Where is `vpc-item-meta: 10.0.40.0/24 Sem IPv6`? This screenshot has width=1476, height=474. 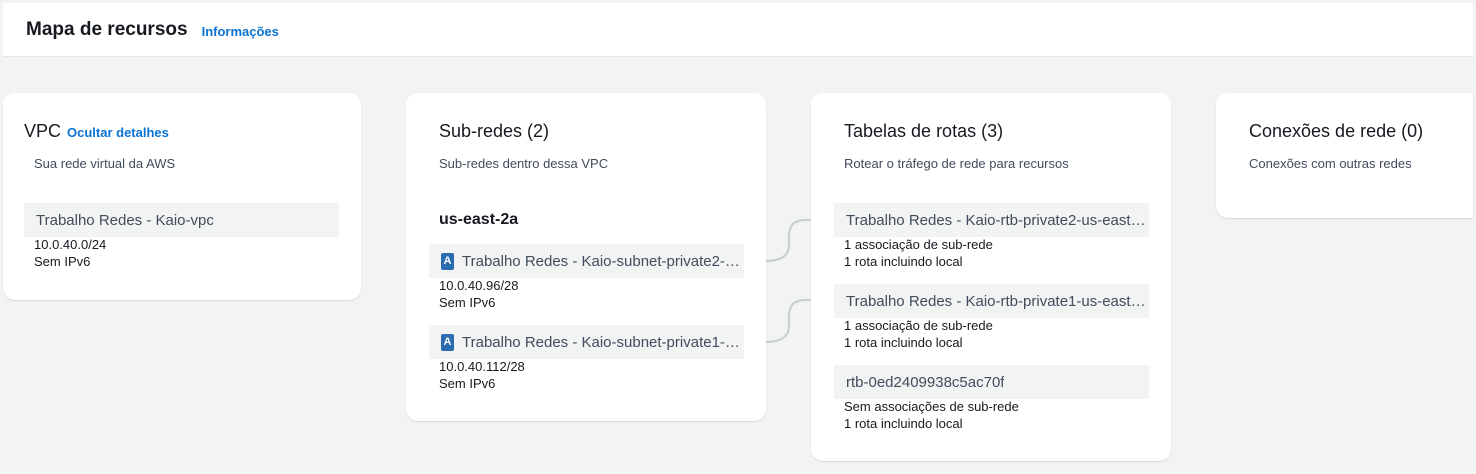
vpc-item-meta: 10.0.40.0/24 Sem IPv6 is located at coordinates (70, 253).